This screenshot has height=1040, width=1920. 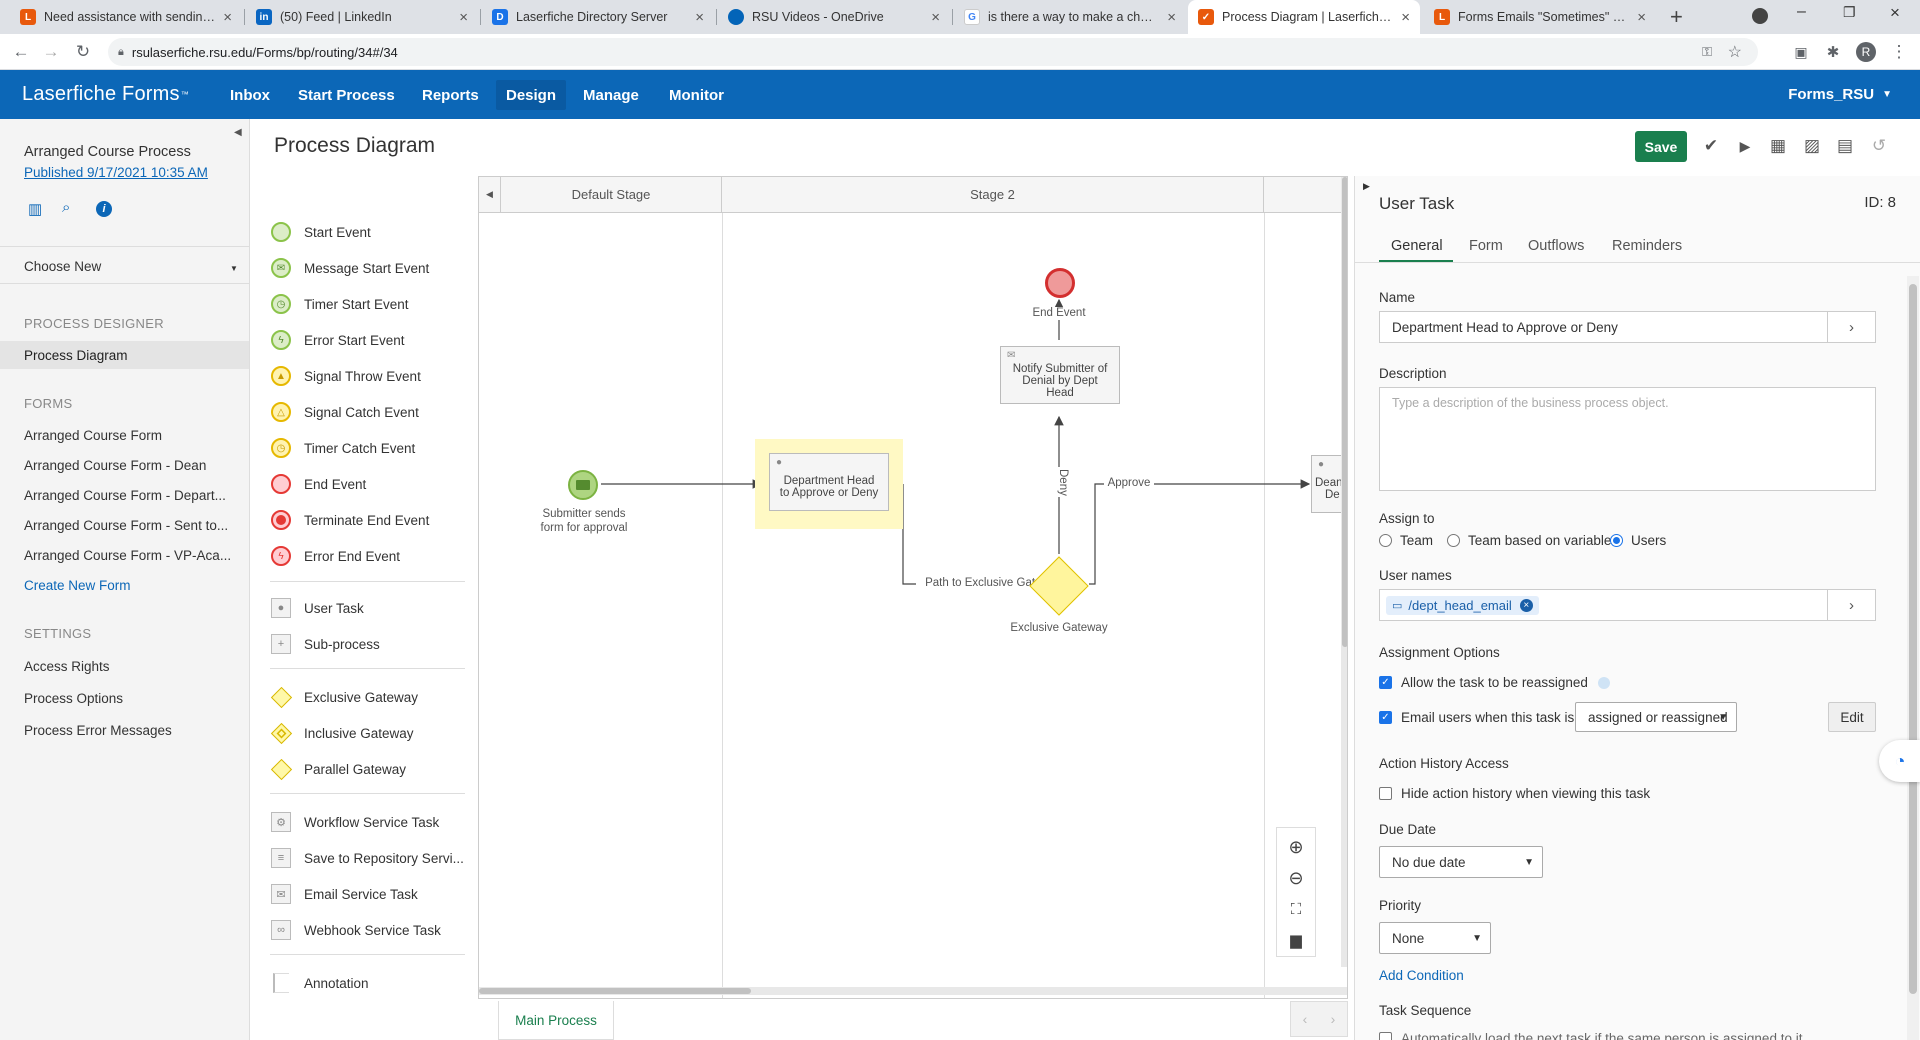 I want to click on priority-select: None ▼, so click(x=1435, y=938).